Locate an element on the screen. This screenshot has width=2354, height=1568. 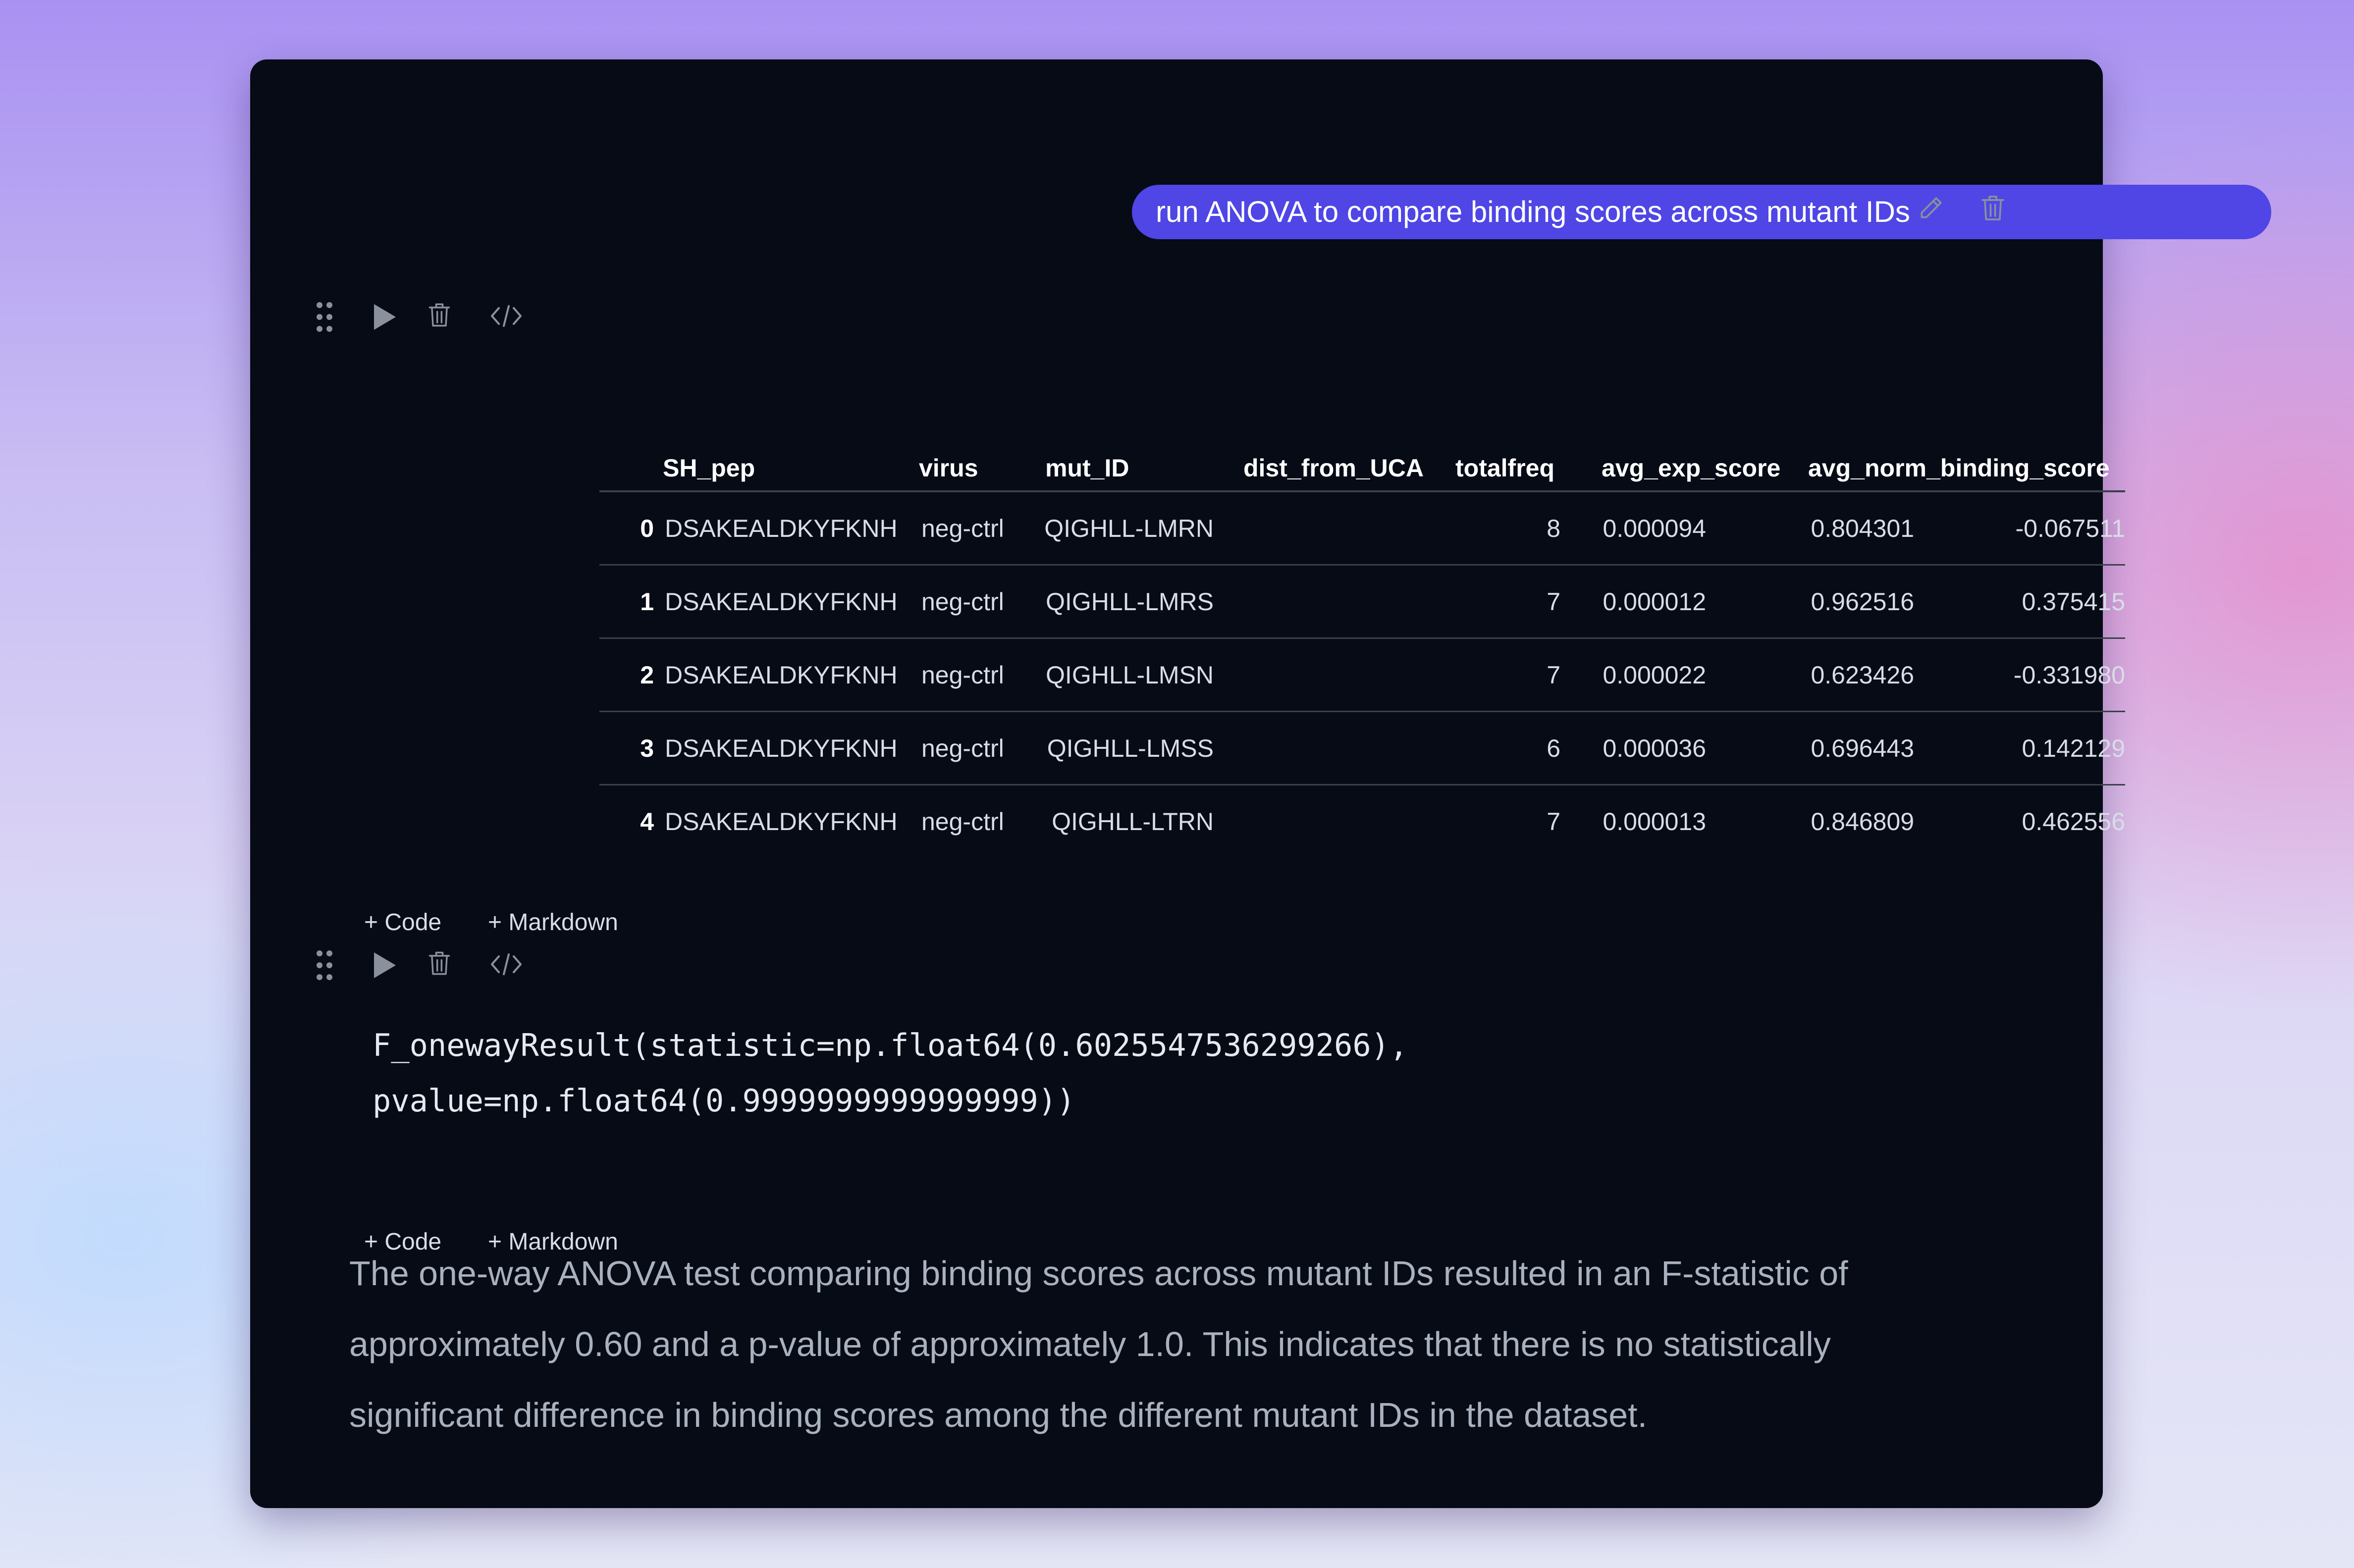
table-cell: -0.331980 is located at coordinates (2069, 675).